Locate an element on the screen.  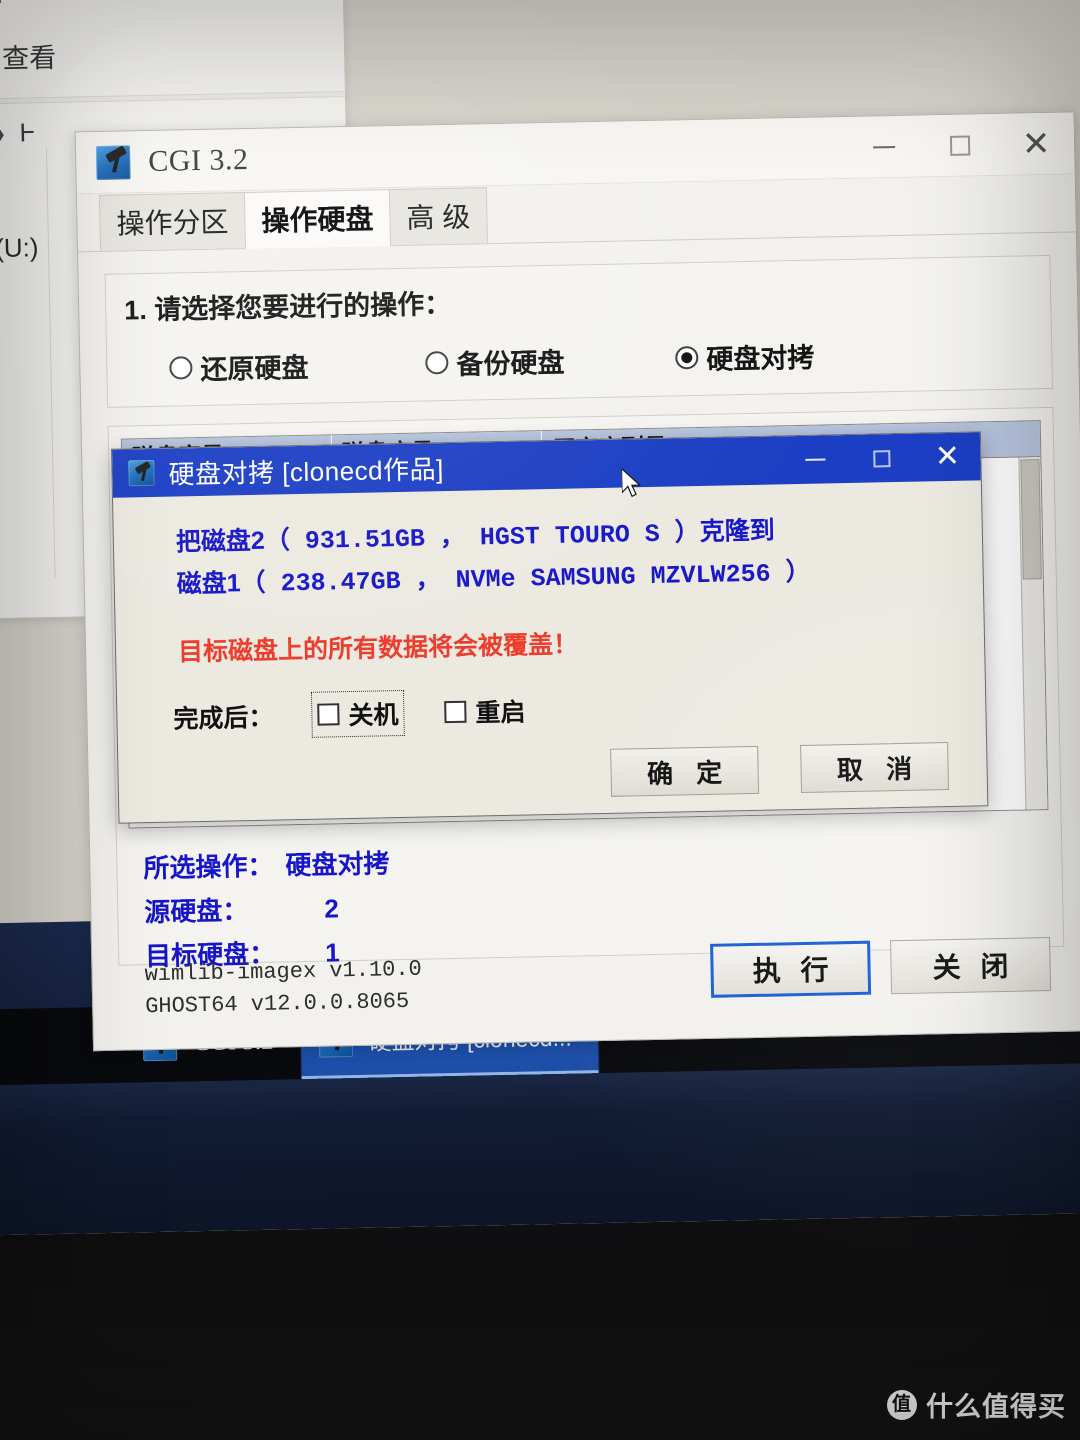
radio-disk-clone: 硬盘对拷 is located at coordinates (800, 355).